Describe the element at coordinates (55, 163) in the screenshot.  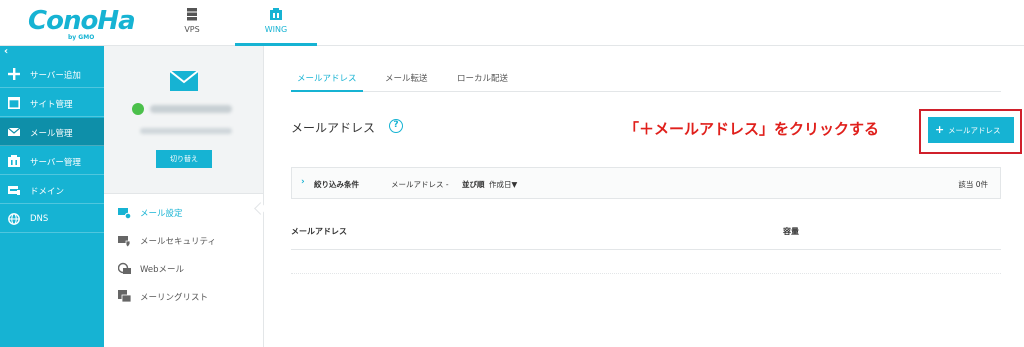
I see `sidebar-item-label: サーバー管理` at that location.